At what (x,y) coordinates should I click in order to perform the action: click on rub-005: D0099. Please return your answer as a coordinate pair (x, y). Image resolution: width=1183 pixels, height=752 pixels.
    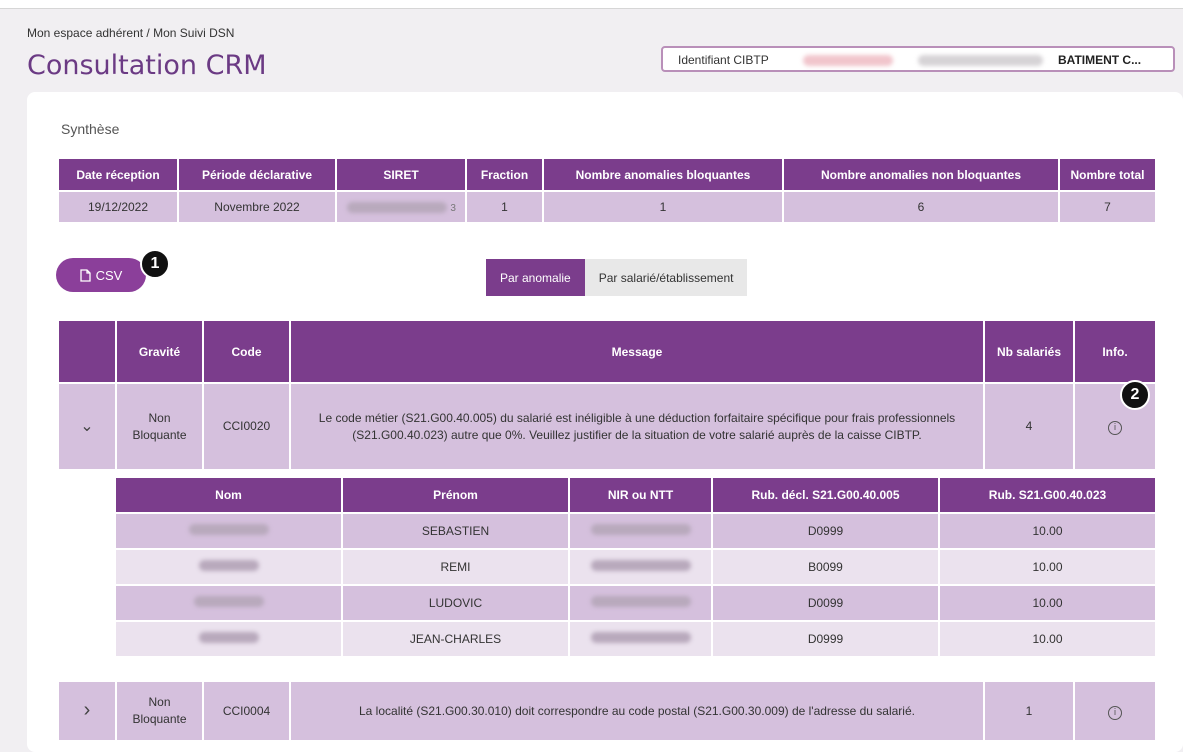
    Looking at the image, I should click on (825, 603).